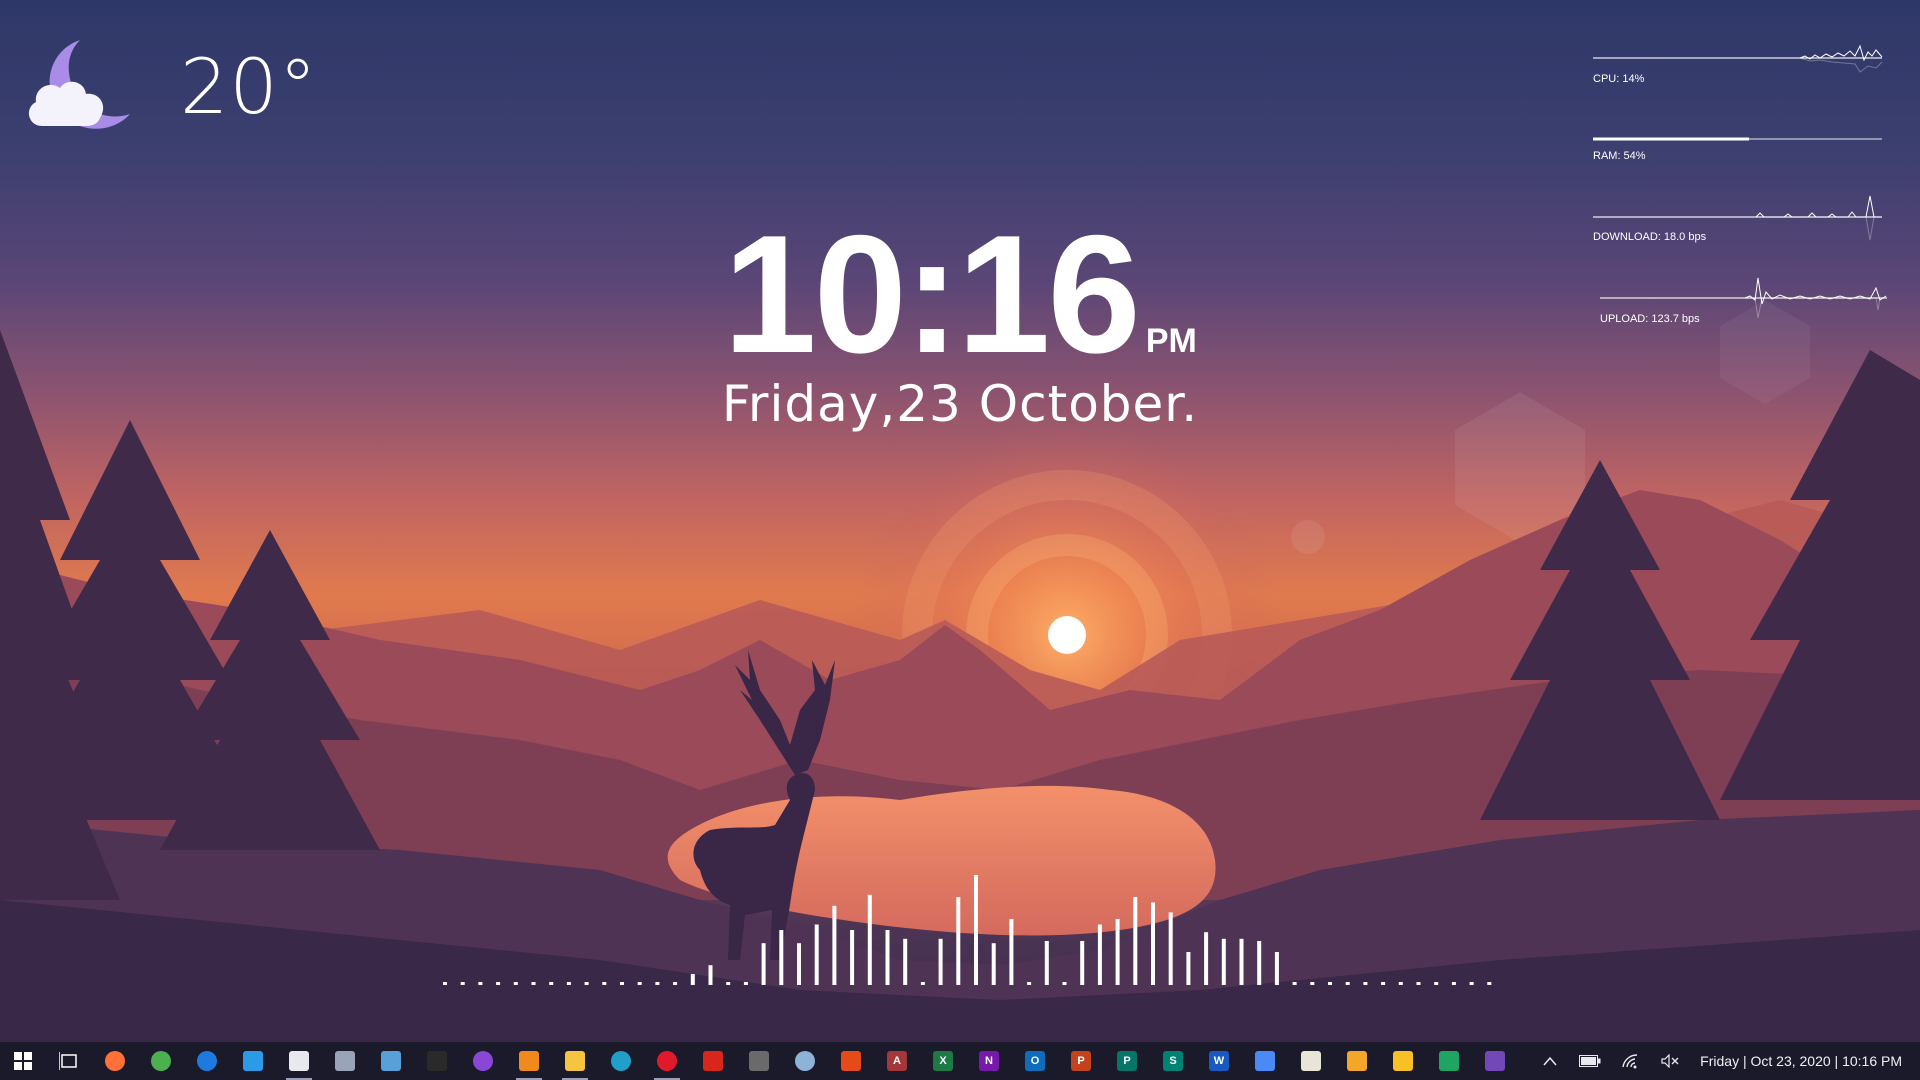  I want to click on folder-icon, so click(575, 1061).